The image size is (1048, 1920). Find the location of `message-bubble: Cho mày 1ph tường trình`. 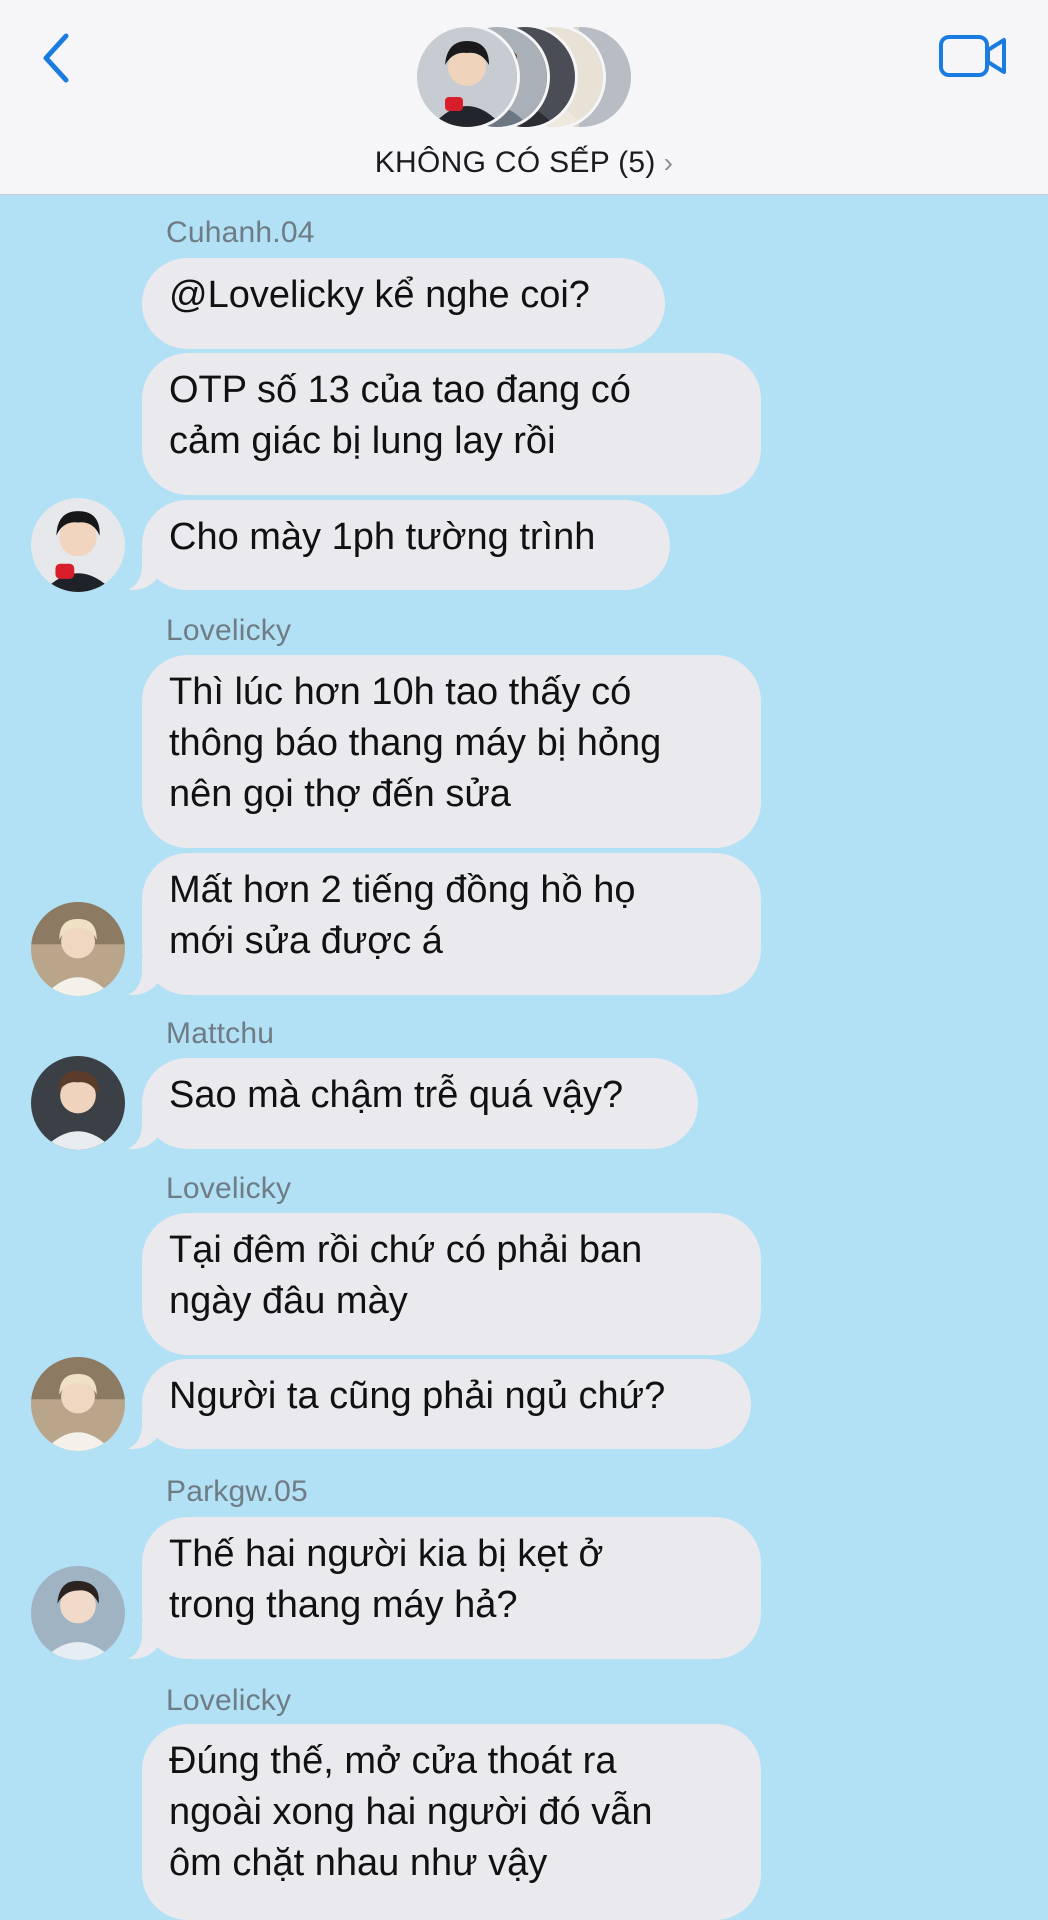

message-bubble: Cho mày 1ph tường trình is located at coordinates (391, 545).